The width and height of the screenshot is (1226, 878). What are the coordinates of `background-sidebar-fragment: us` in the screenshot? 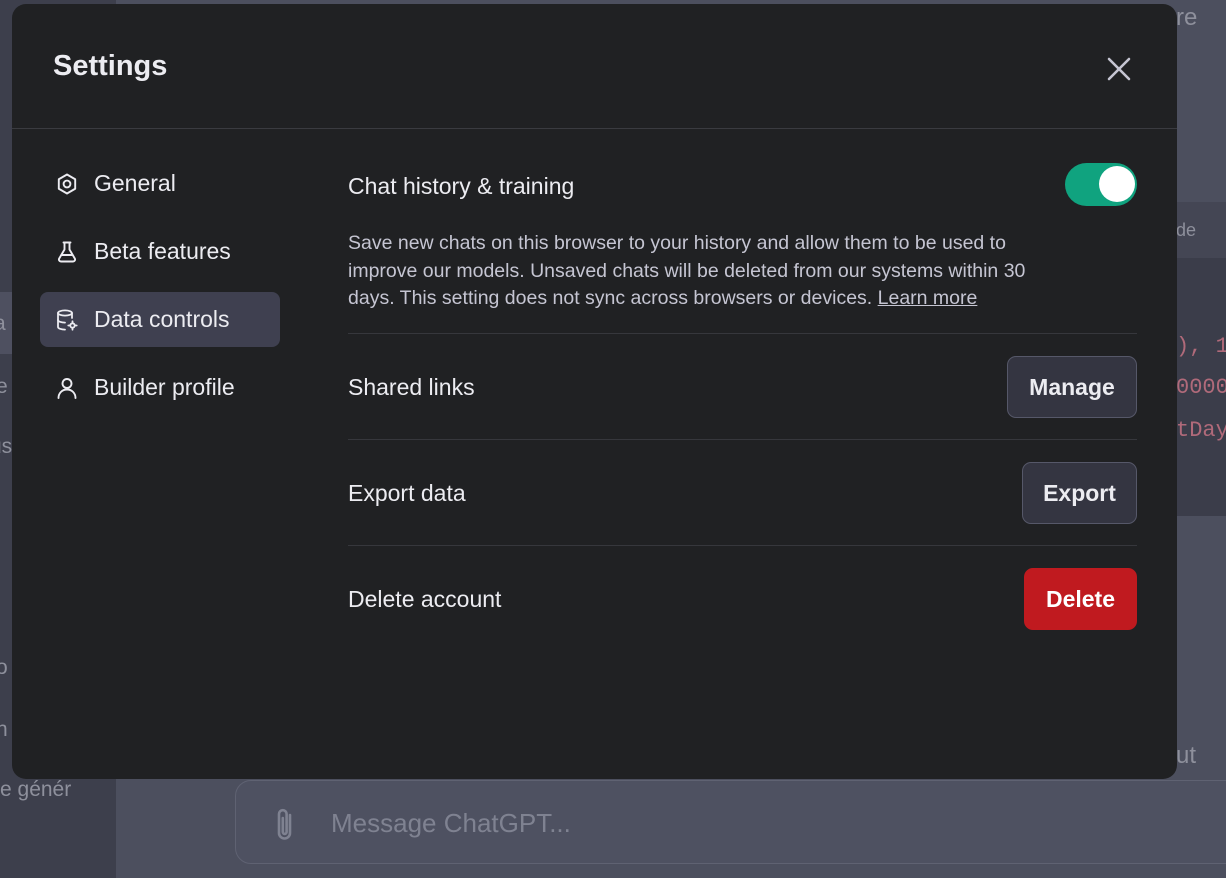 It's located at (6, 446).